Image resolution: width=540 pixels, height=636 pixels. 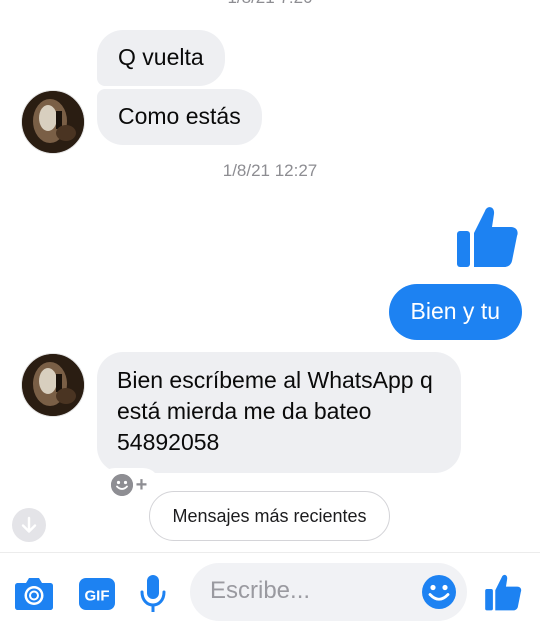 I want to click on scroll-to-bottom-button, so click(x=29, y=525).